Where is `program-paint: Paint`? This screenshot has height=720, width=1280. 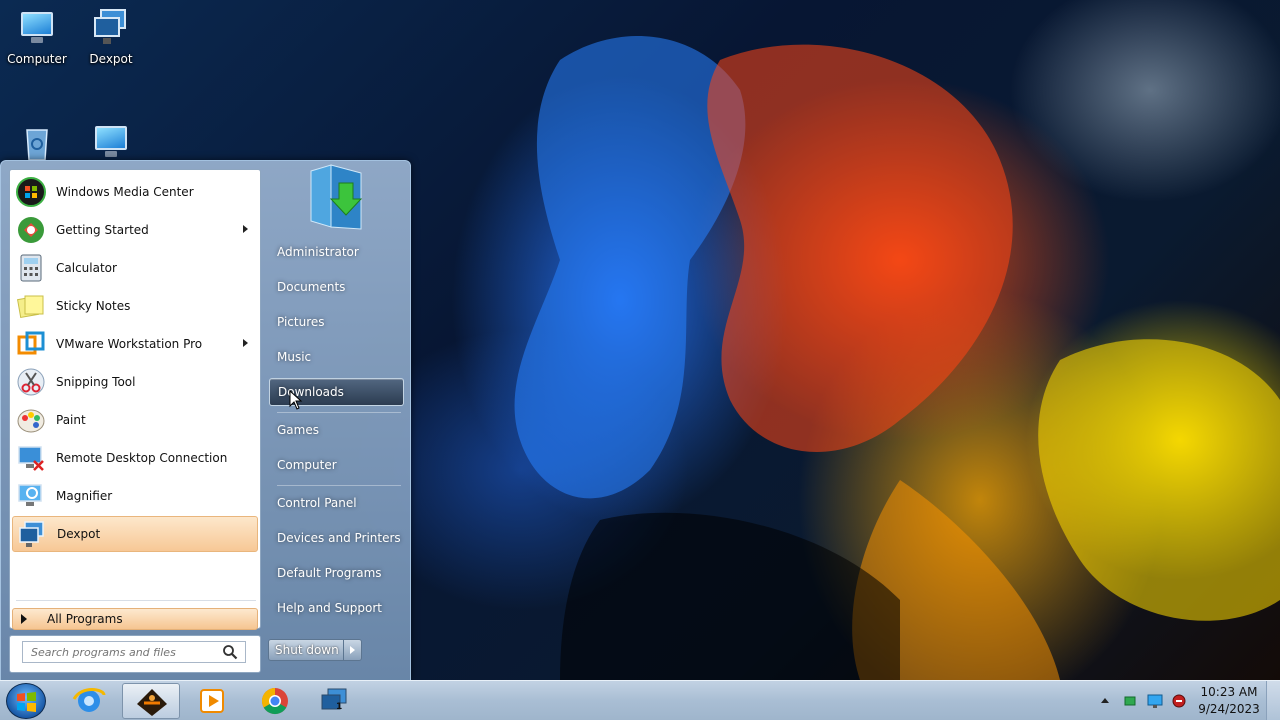 program-paint: Paint is located at coordinates (135, 420).